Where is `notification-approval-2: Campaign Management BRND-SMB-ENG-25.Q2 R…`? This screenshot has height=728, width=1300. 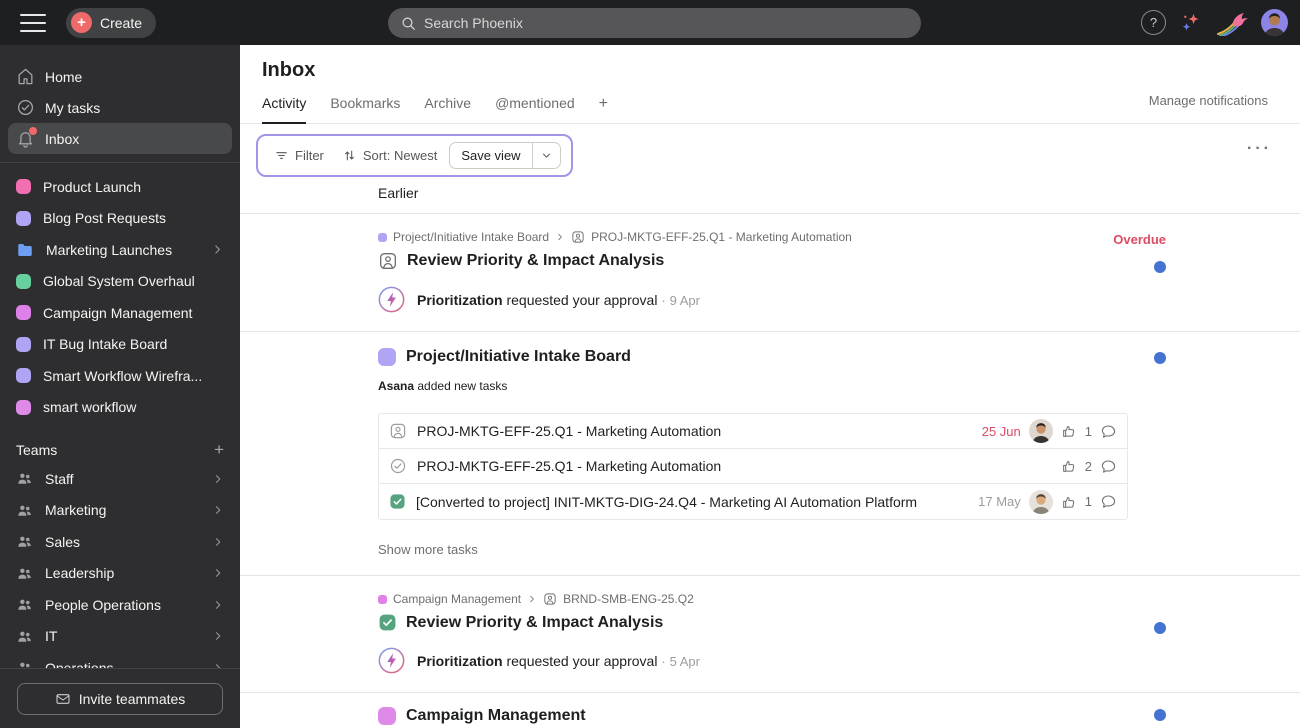 notification-approval-2: Campaign Management BRND-SMB-ENG-25.Q2 R… is located at coordinates (770, 634).